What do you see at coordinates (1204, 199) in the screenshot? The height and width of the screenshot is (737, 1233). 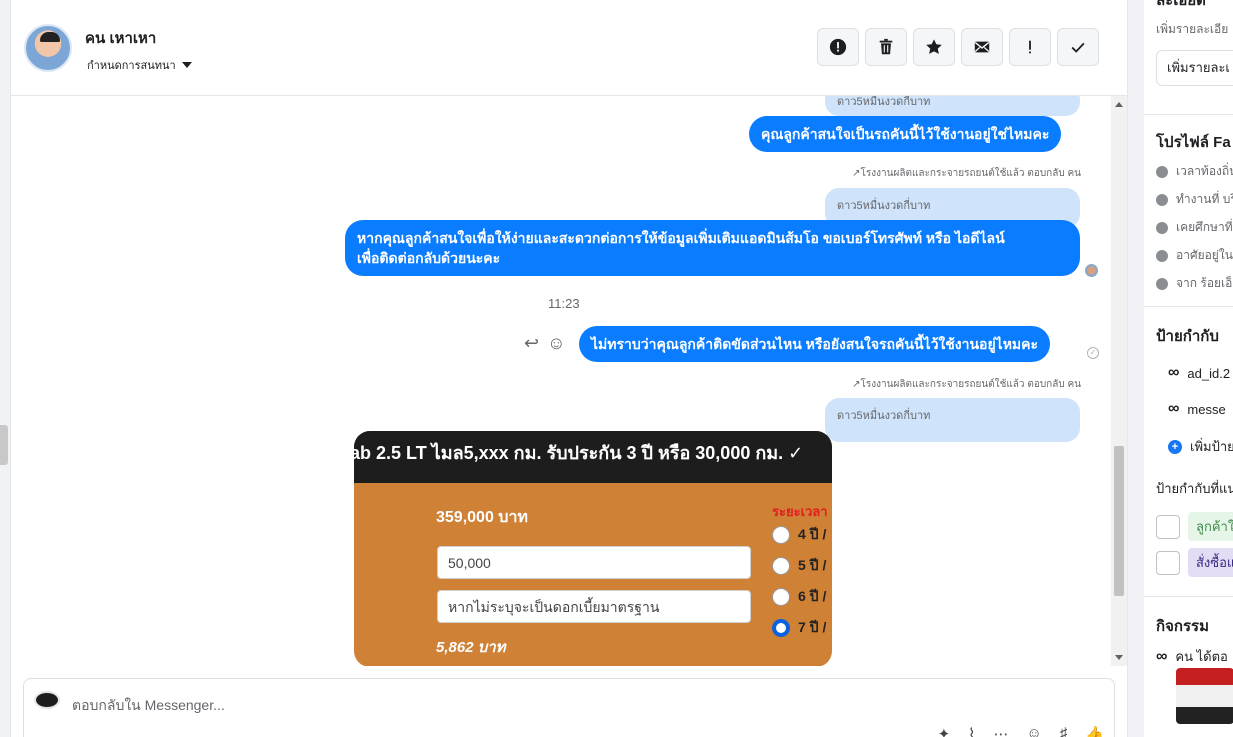 I see `profile-row-text: ทำงานที่ บริ` at bounding box center [1204, 199].